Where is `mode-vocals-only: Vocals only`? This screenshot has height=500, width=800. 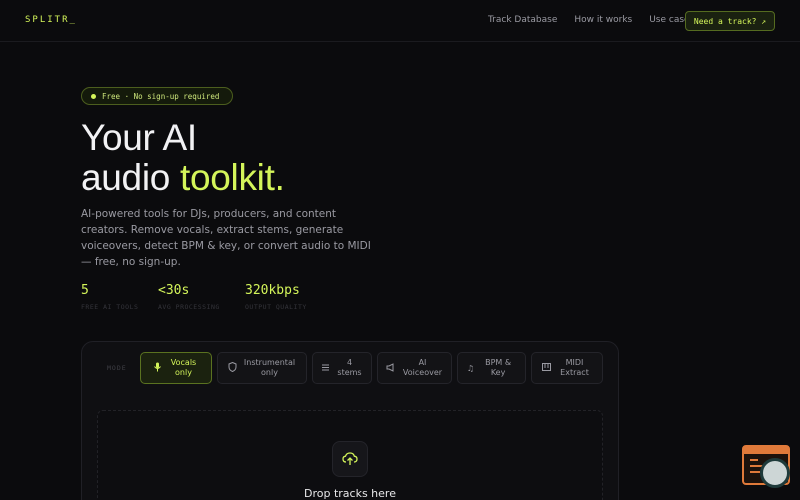 mode-vocals-only: Vocals only is located at coordinates (176, 368).